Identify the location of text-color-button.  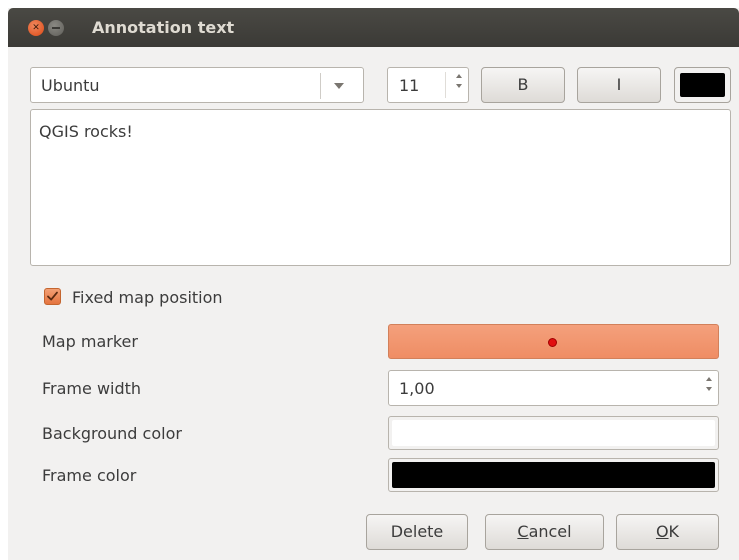
(702, 85).